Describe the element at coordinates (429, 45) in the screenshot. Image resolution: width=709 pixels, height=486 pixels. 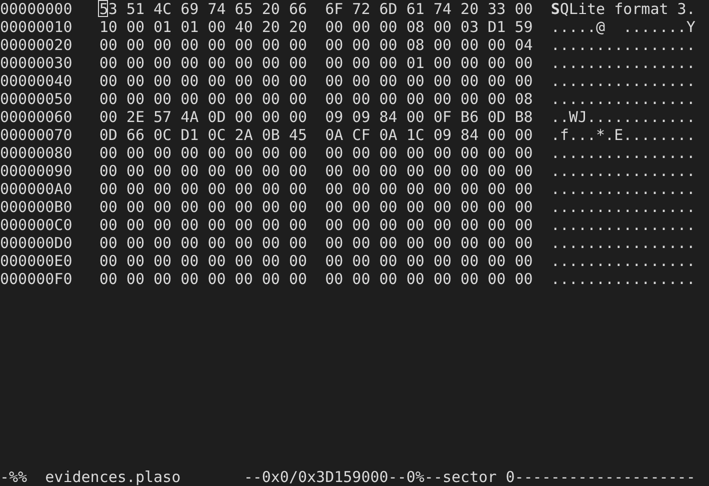
I see `hex-bytes: 00 00 00 08 00 00 00 04` at that location.